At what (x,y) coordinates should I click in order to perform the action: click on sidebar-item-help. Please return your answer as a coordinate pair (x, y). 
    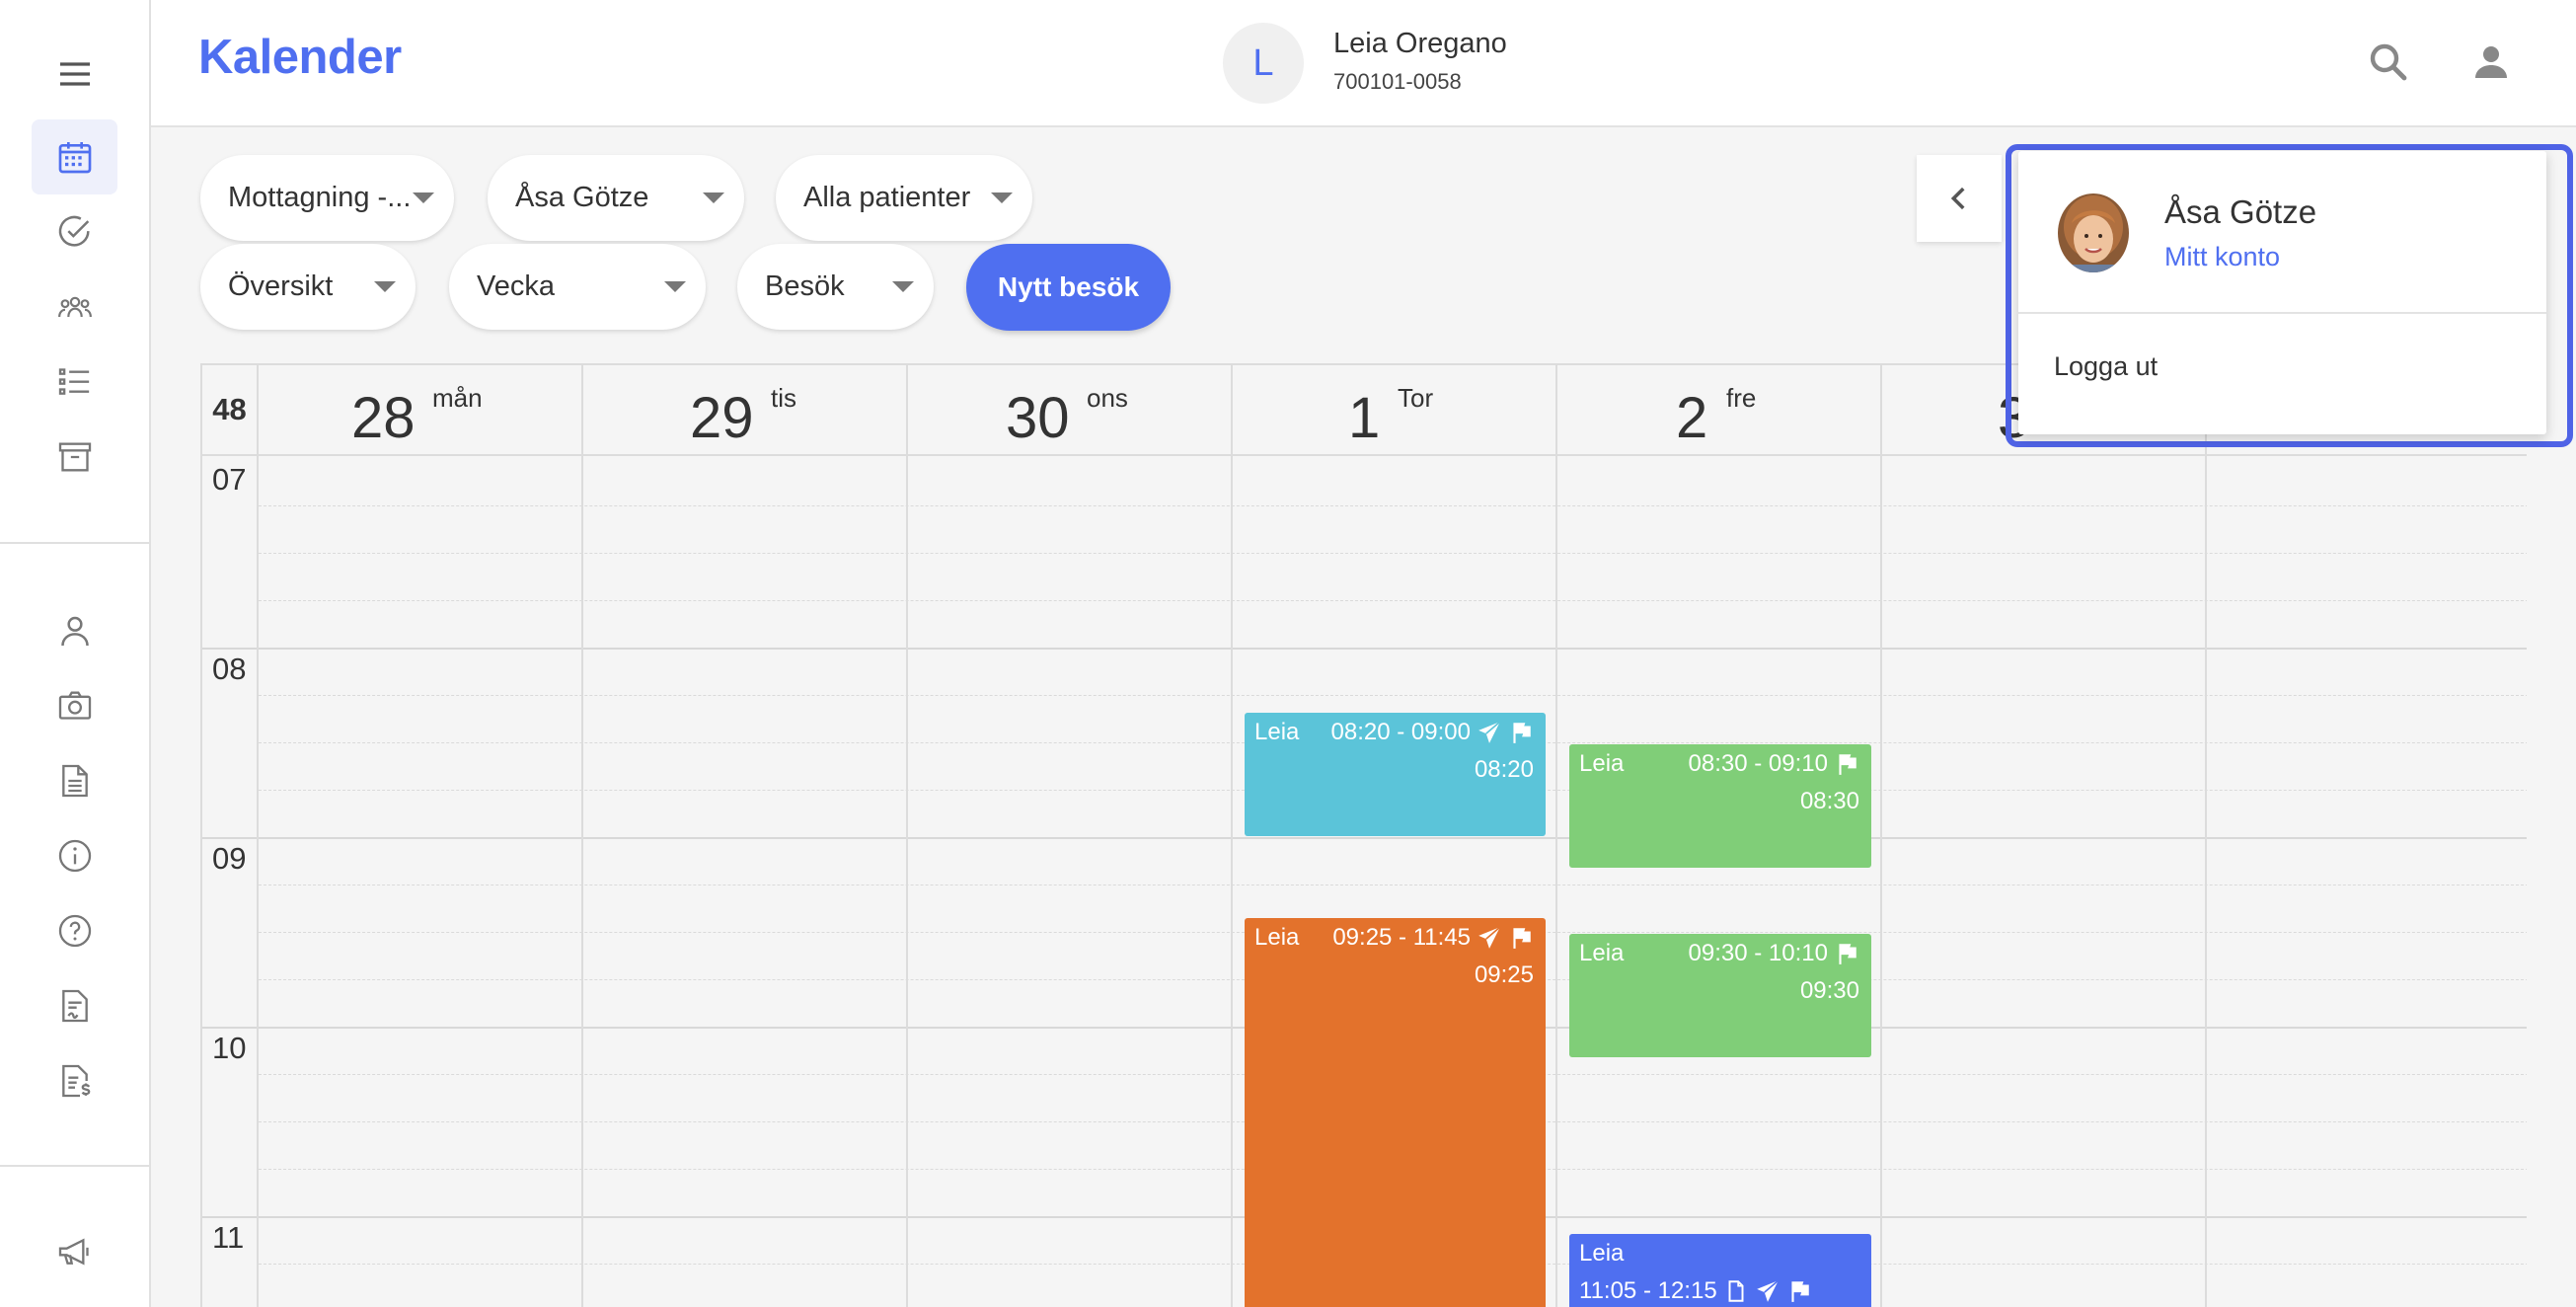
    Looking at the image, I should click on (74, 930).